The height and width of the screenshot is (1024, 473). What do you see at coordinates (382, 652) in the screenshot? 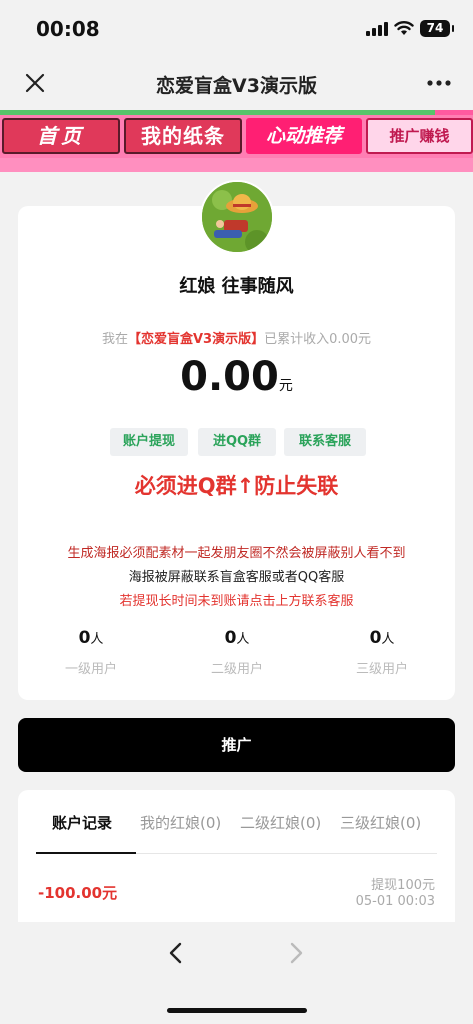
I see `level-3-stat: 0人 三级用户` at bounding box center [382, 652].